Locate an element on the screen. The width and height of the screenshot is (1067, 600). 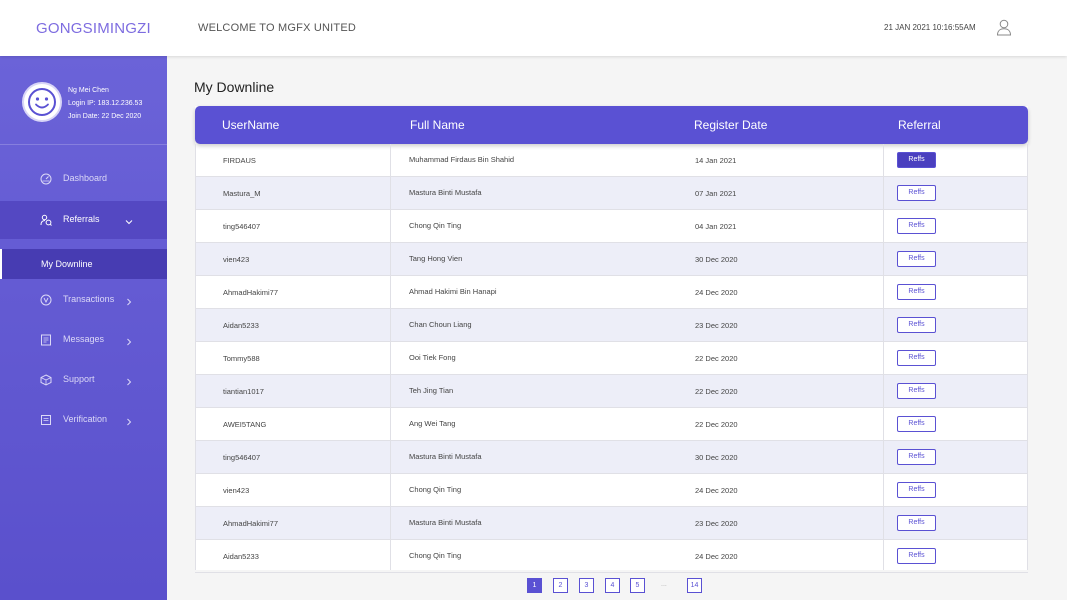
column-header-register-date: Register Date is located at coordinates (730, 125).